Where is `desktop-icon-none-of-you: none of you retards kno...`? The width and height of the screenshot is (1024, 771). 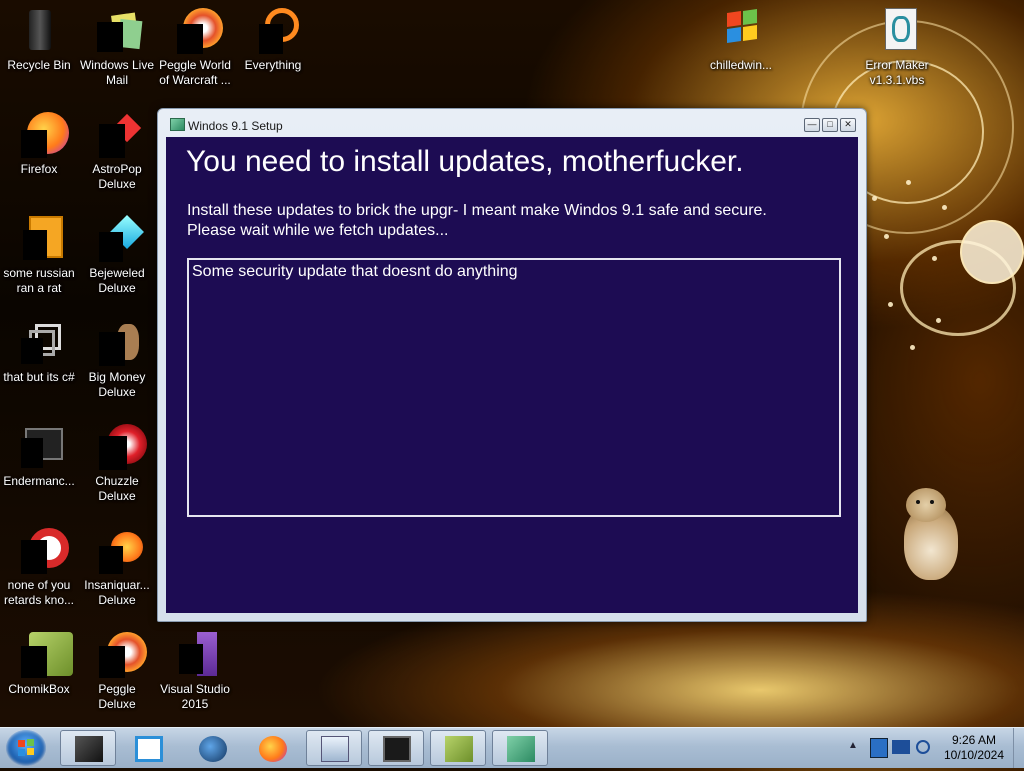
desktop-icon-none-of-you: none of you retards kno... is located at coordinates (39, 567).